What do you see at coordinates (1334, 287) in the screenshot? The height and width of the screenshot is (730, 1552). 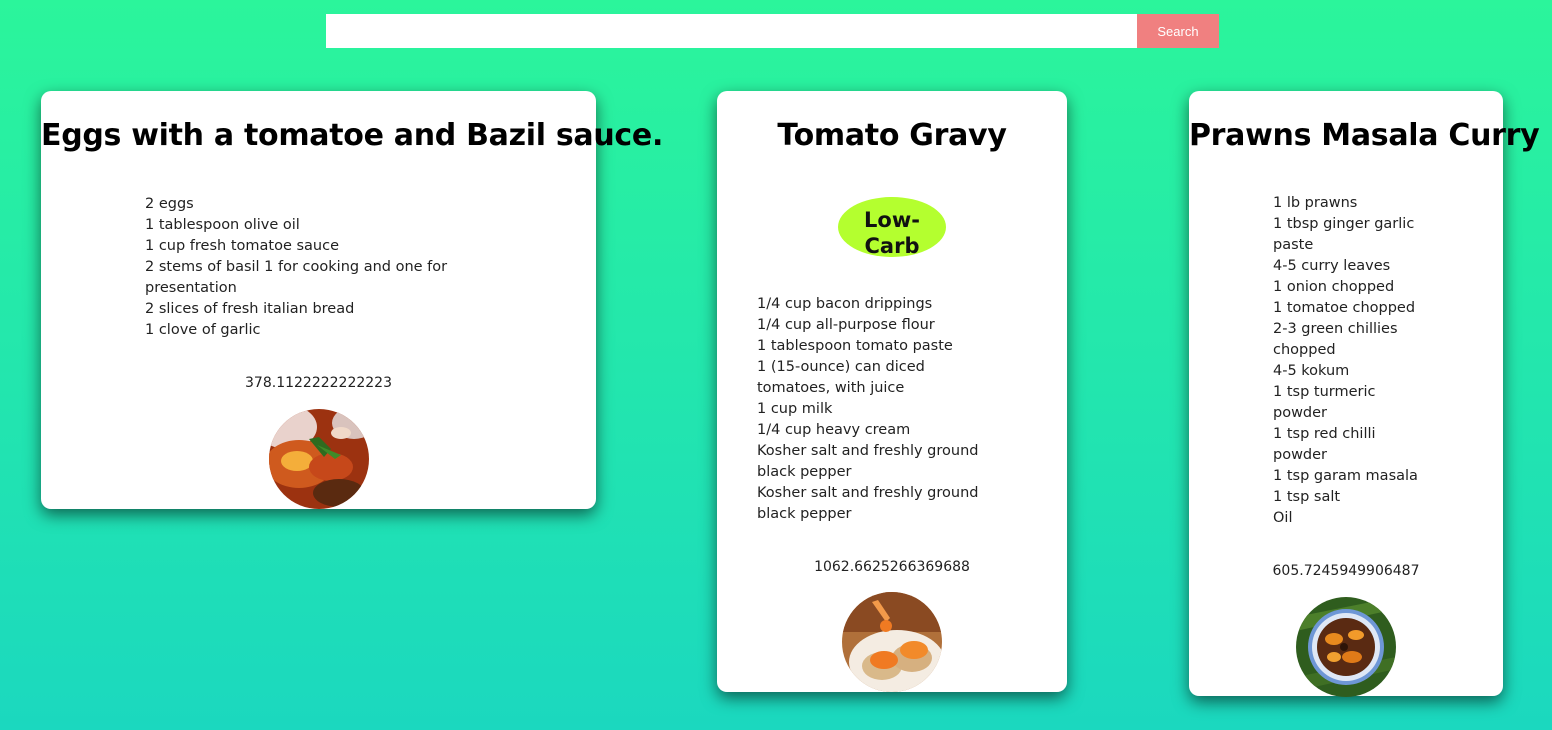 I see `ingredient-item: 1 onion chopped` at bounding box center [1334, 287].